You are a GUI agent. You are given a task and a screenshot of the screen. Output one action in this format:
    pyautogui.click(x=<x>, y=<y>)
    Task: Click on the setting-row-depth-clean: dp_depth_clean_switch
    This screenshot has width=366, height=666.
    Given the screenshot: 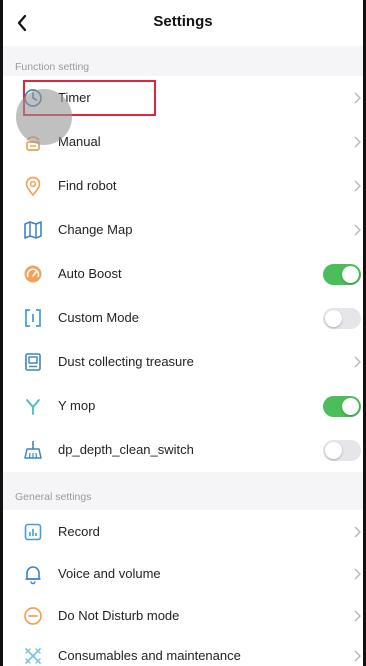 What is the action you would take?
    pyautogui.click(x=183, y=450)
    